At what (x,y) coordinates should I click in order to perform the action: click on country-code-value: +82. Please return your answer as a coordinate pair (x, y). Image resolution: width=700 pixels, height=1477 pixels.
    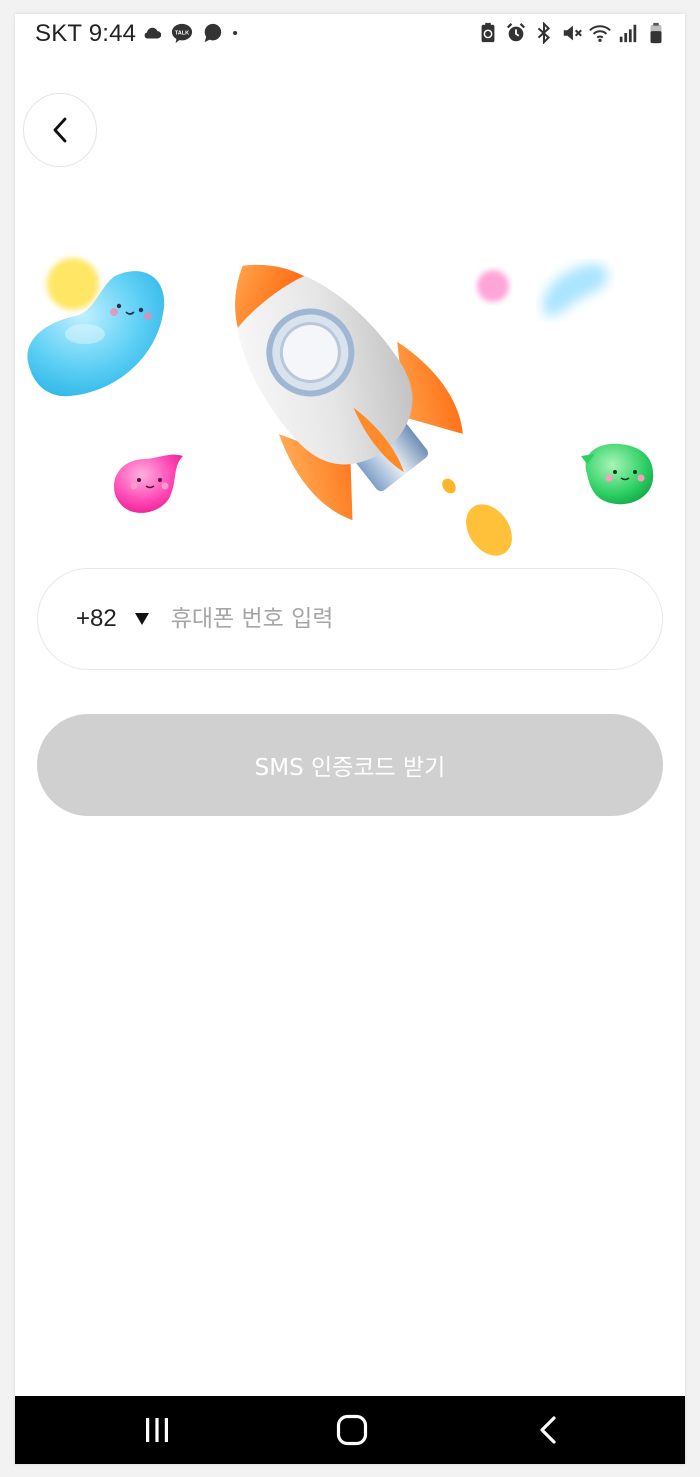
    Looking at the image, I should click on (96, 618).